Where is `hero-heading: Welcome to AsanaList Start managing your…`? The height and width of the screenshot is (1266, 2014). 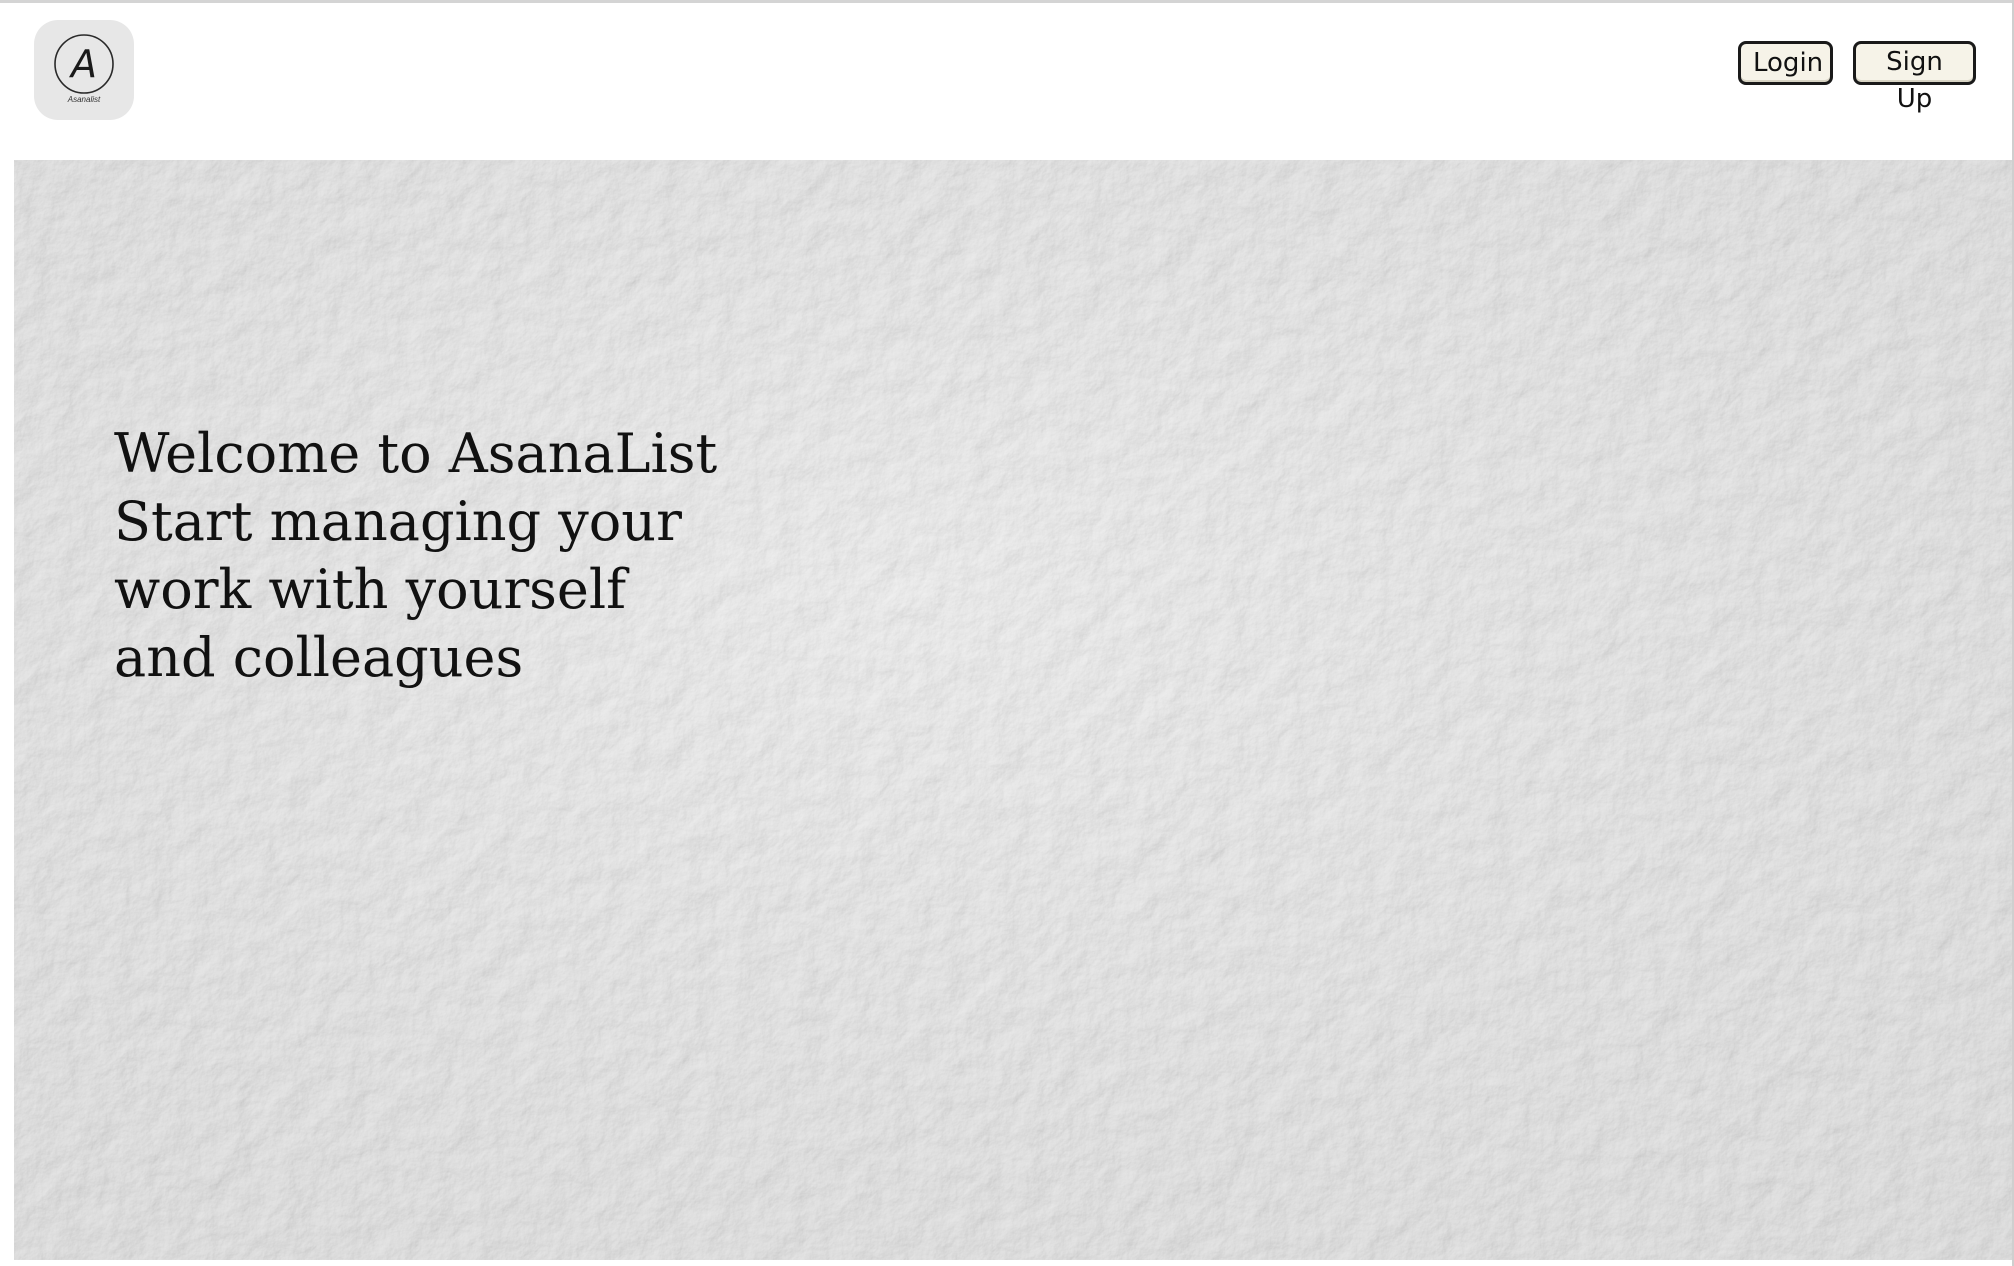
hero-heading: Welcome to AsanaList Start managing your… is located at coordinates (415, 556).